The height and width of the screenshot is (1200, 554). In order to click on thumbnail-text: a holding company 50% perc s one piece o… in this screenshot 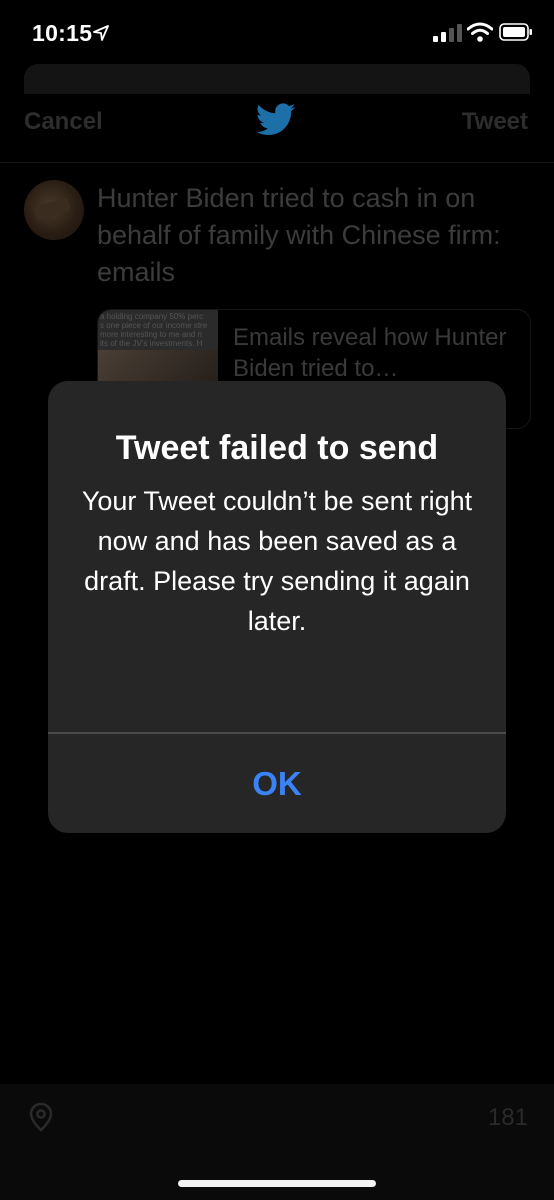, I will do `click(154, 330)`.